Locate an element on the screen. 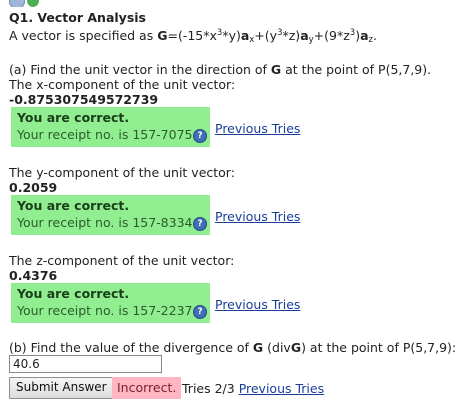 The height and width of the screenshot is (411, 476). incorrect-badge: Incorrect. is located at coordinates (147, 388).